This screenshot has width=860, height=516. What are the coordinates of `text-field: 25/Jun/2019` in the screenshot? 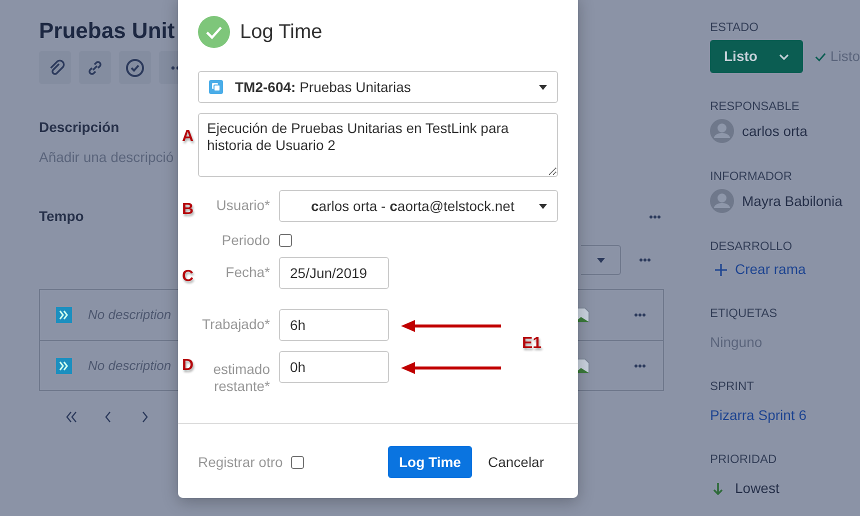 It's located at (334, 273).